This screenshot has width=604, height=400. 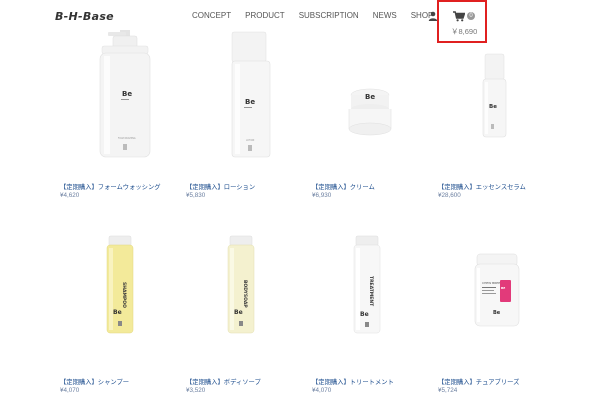 What do you see at coordinates (94, 381) in the screenshot?
I see `product-name: 【定期購入】シャンプー` at bounding box center [94, 381].